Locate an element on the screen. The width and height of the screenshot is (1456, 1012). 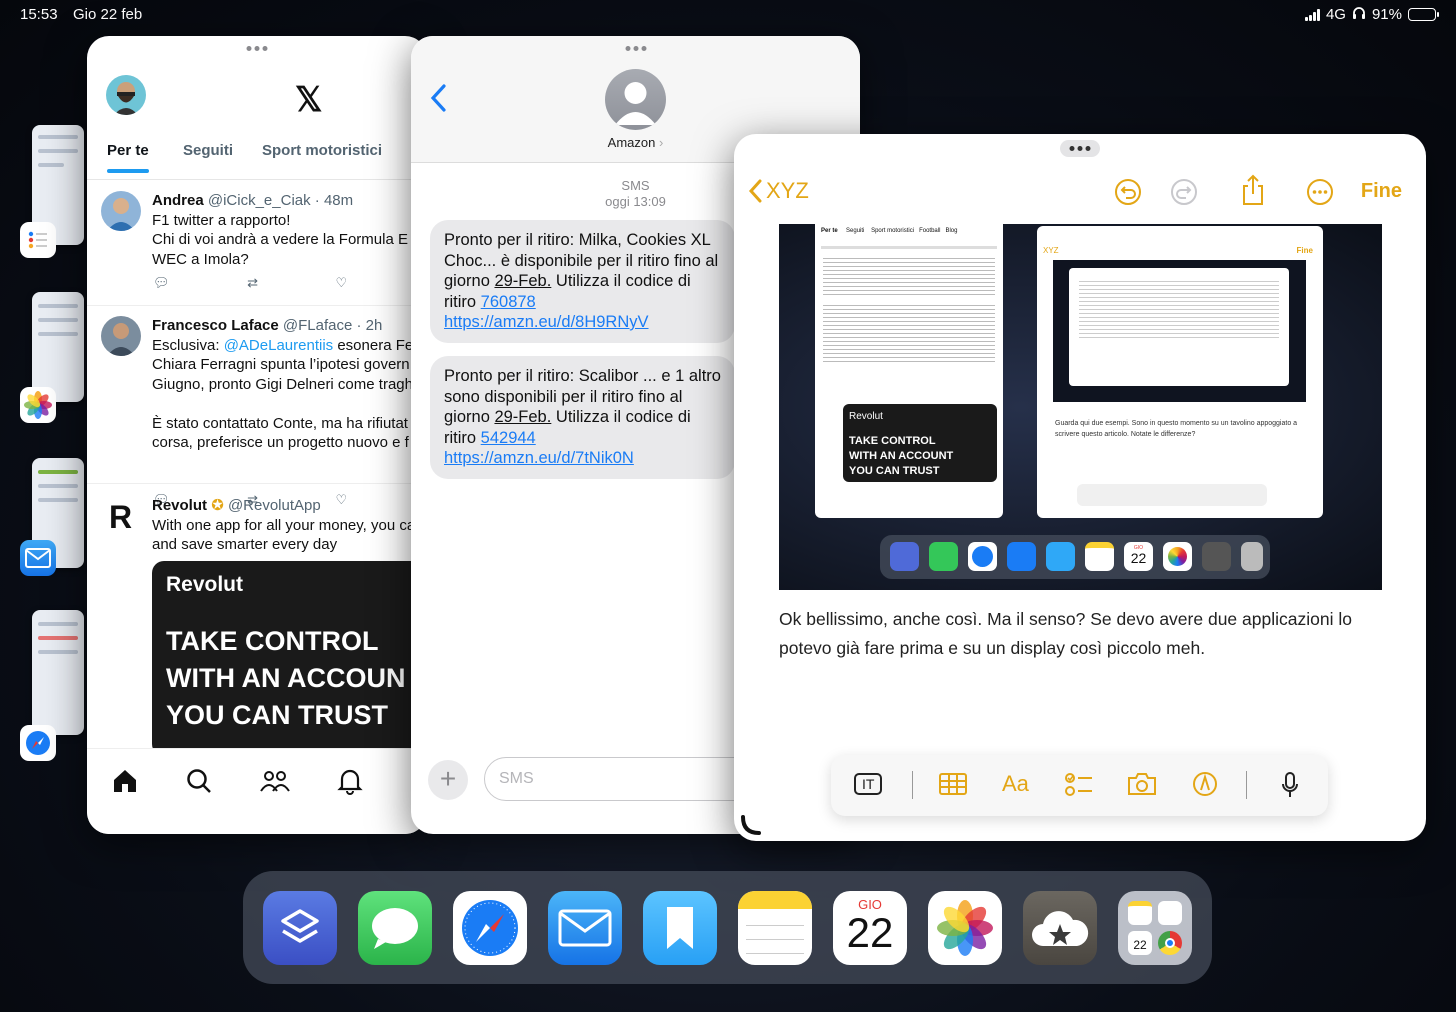
resize-handle-icon is located at coordinates (751, 827).